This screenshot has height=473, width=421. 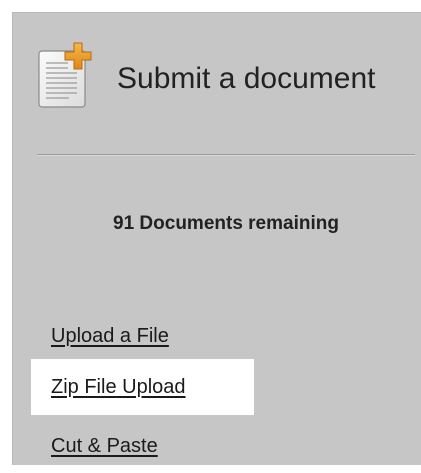 I want to click on header-divider, so click(x=226, y=155).